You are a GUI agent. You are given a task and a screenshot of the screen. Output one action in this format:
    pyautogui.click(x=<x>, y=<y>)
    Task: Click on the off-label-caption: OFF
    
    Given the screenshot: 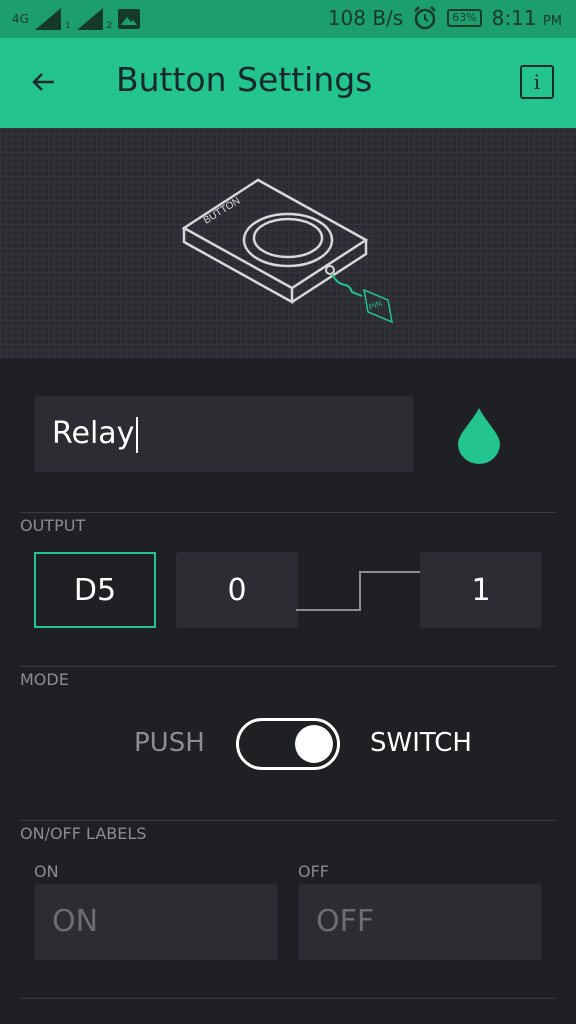 What is the action you would take?
    pyautogui.click(x=313, y=871)
    